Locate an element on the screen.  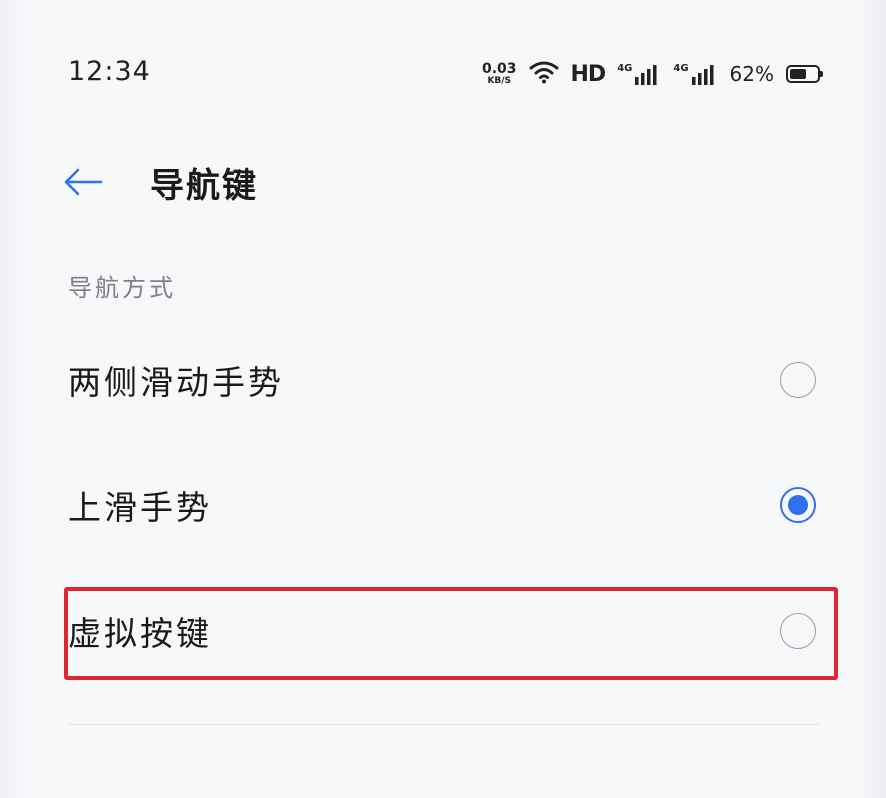
back-button is located at coordinates (83, 182).